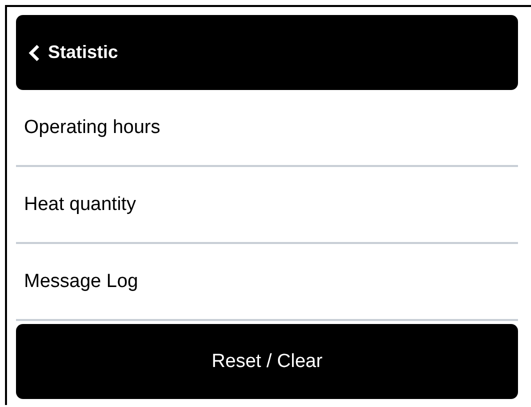 Image resolution: width=531 pixels, height=407 pixels. Describe the element at coordinates (34, 53) in the screenshot. I see `back-icon` at that location.